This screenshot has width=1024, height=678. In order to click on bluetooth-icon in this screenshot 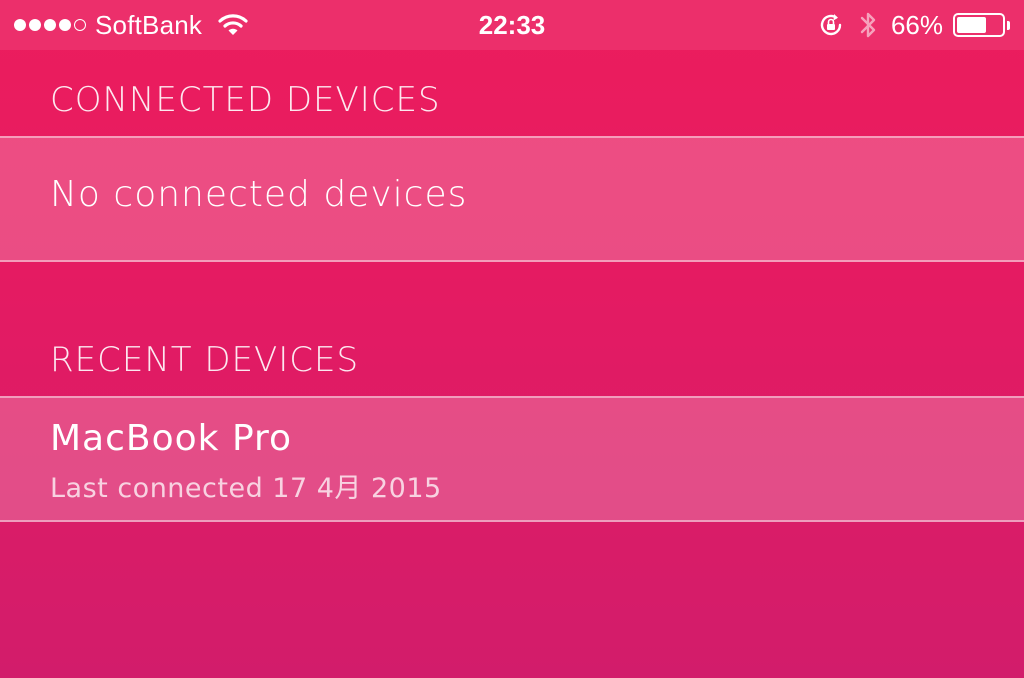, I will do `click(868, 25)`.